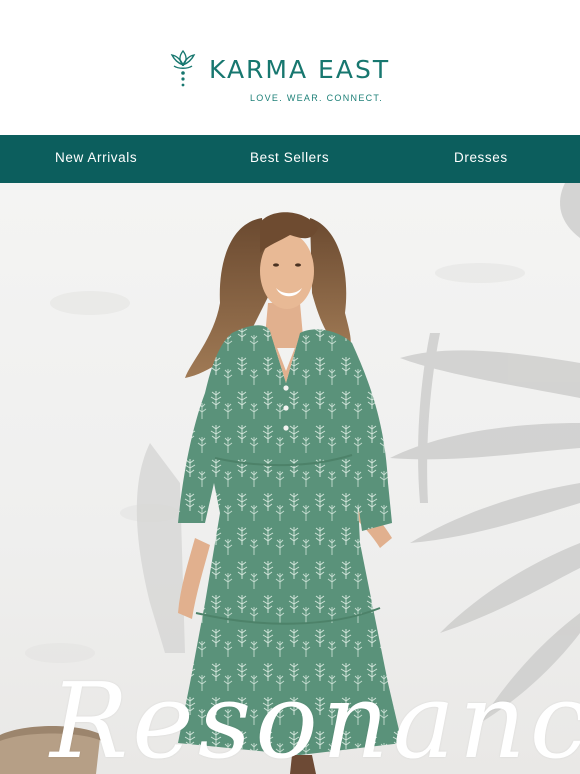 The width and height of the screenshot is (580, 774). I want to click on category-navbar: New Arrivals Best Sellers Dresses, so click(290, 159).